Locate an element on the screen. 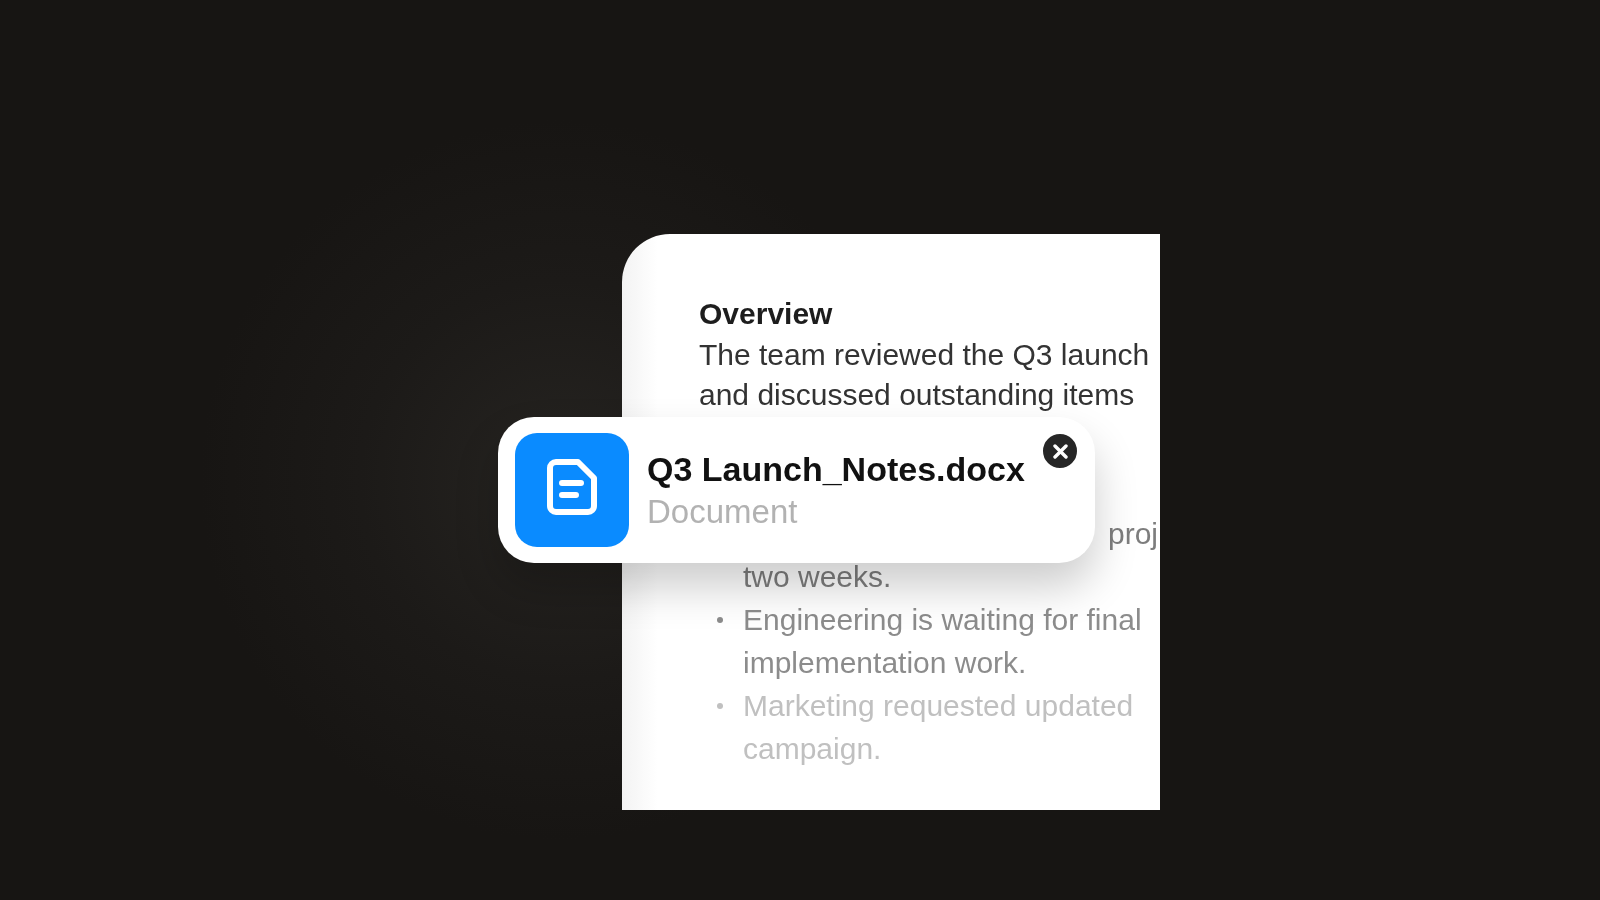 Image resolution: width=1600 pixels, height=900 pixels. close-icon is located at coordinates (1060, 451).